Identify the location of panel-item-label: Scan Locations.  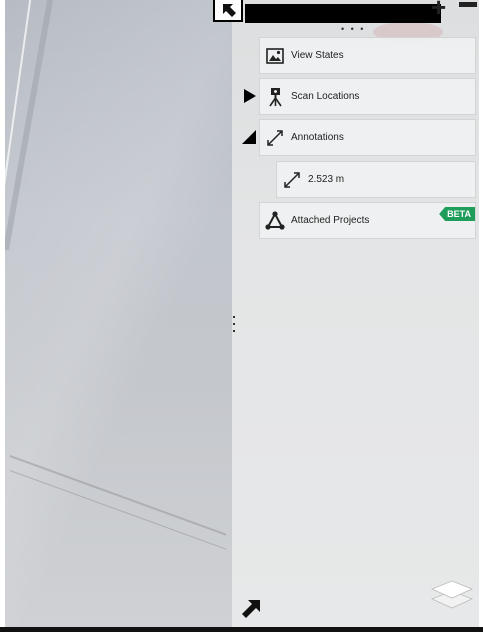
(325, 96).